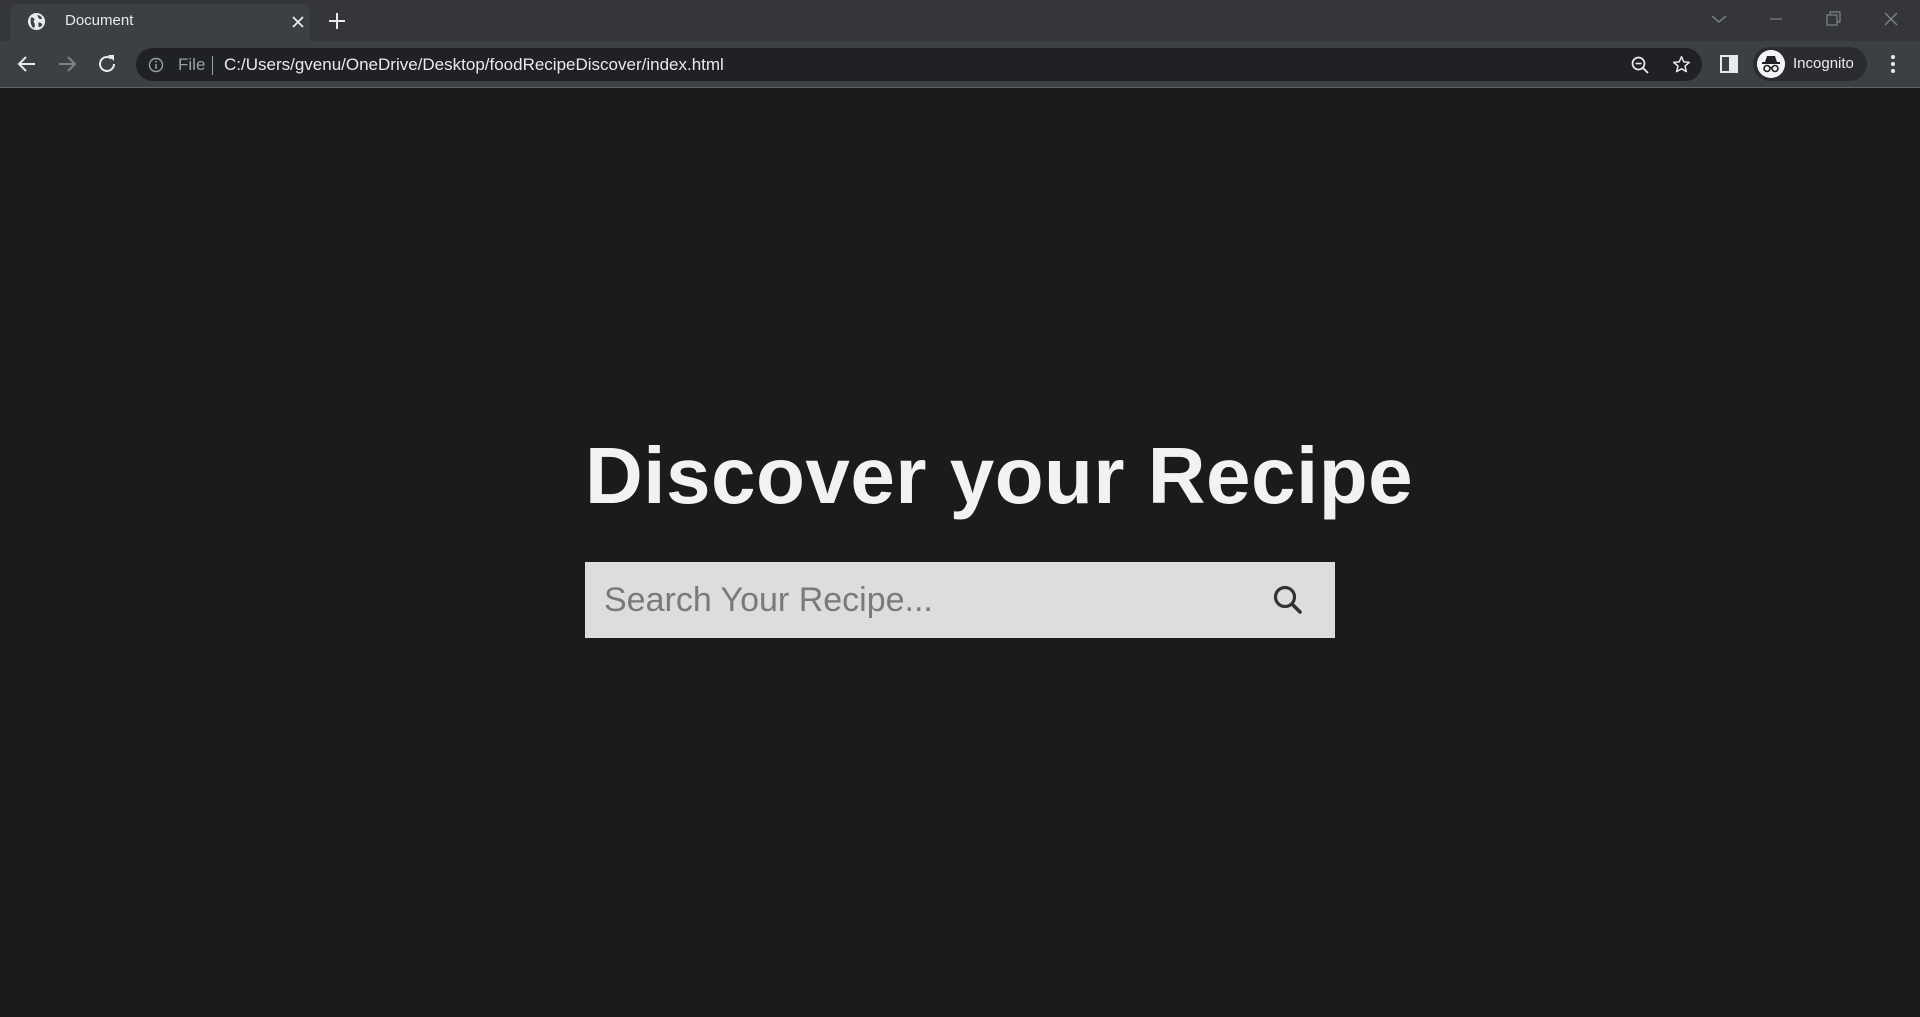 This screenshot has height=1017, width=1920. What do you see at coordinates (960, 20) in the screenshot?
I see `tab-strip: Document` at bounding box center [960, 20].